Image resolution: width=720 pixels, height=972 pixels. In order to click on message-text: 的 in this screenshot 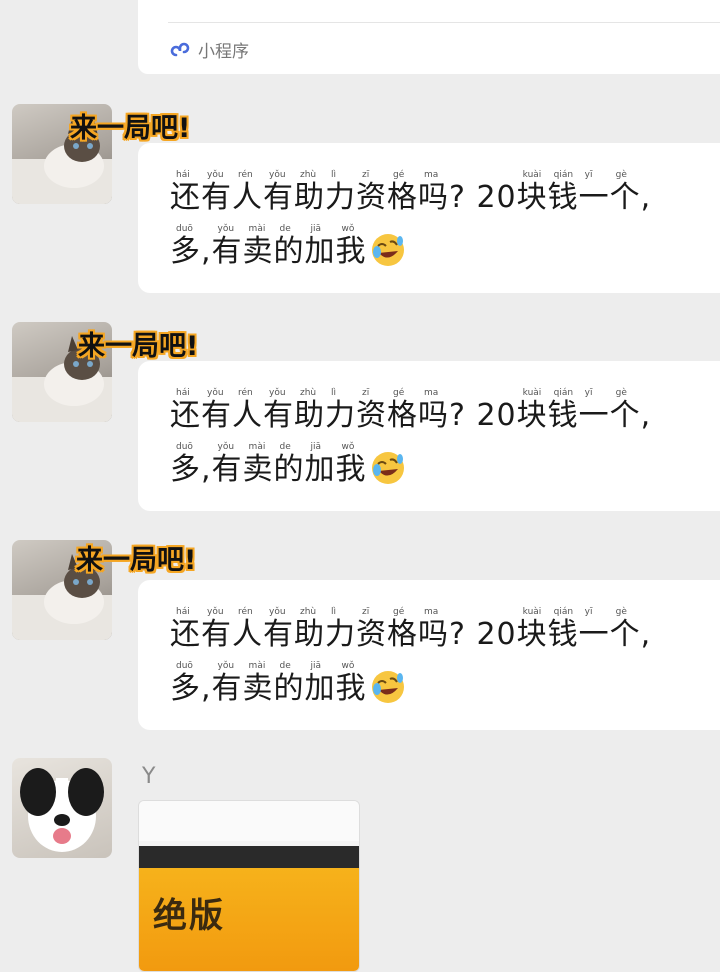, I will do `click(289, 688)`.